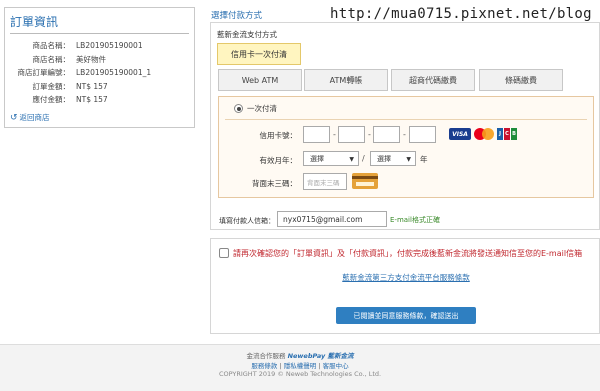 The width and height of the screenshot is (600, 391). Describe the element at coordinates (247, 221) in the screenshot. I see `email-label: 填寫付款人信箱：` at that location.